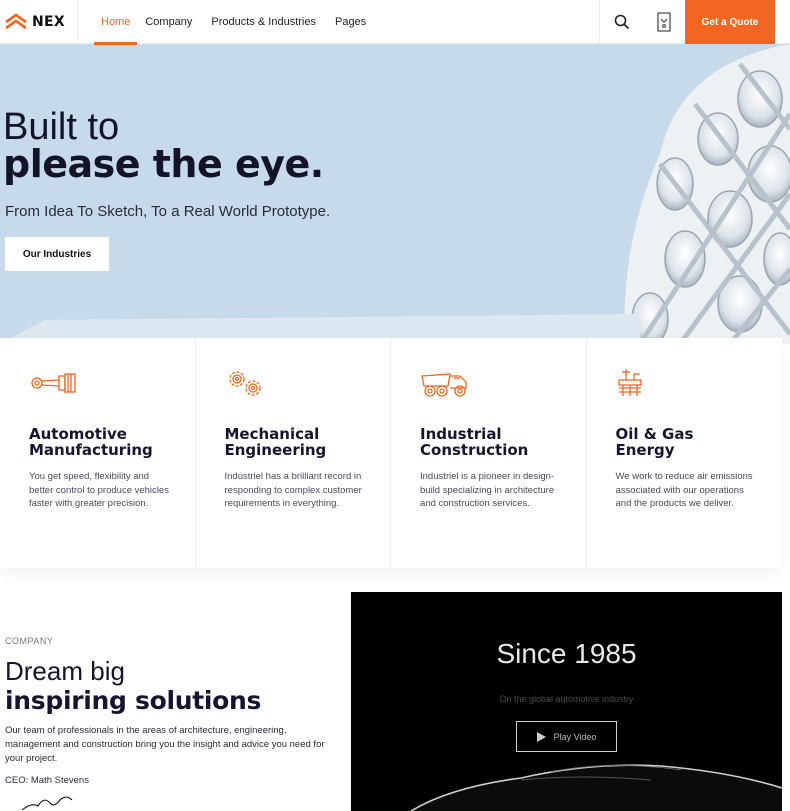  What do you see at coordinates (730, 22) in the screenshot?
I see `get-quote-button: Get a Quote` at bounding box center [730, 22].